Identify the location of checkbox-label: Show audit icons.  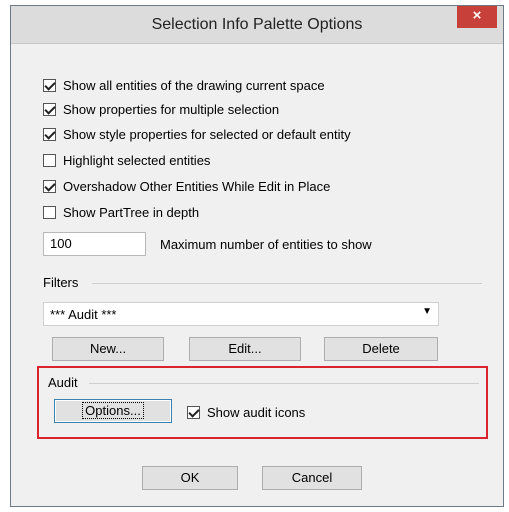
(256, 412).